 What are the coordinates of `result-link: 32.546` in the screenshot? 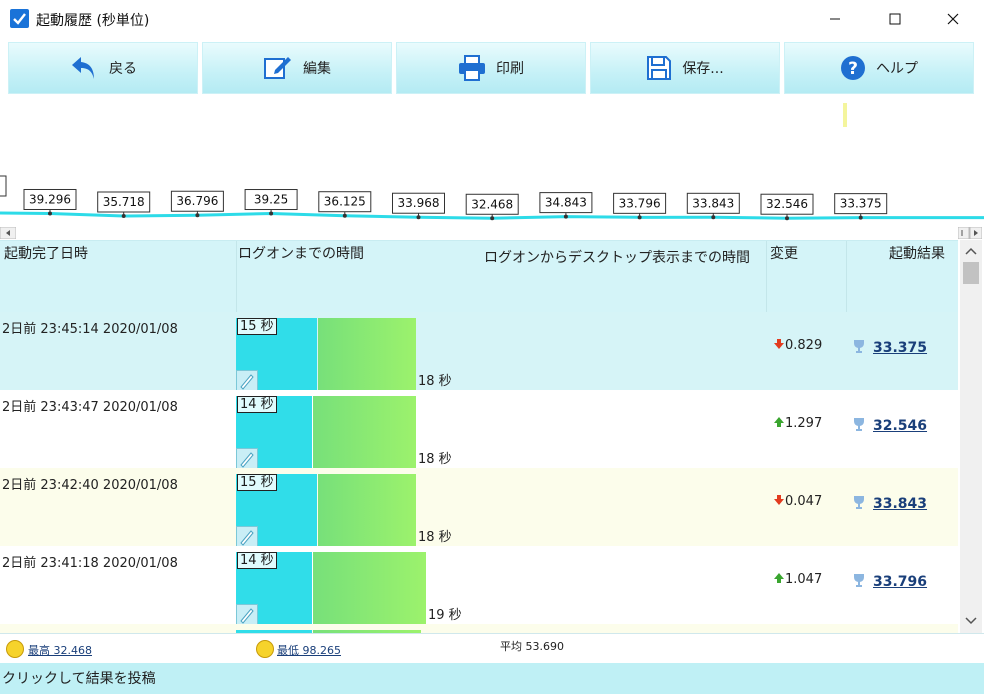 It's located at (889, 425).